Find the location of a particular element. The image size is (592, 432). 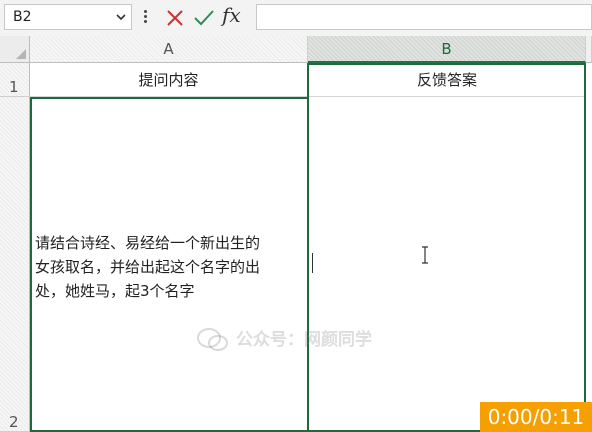

formula-input is located at coordinates (424, 17).